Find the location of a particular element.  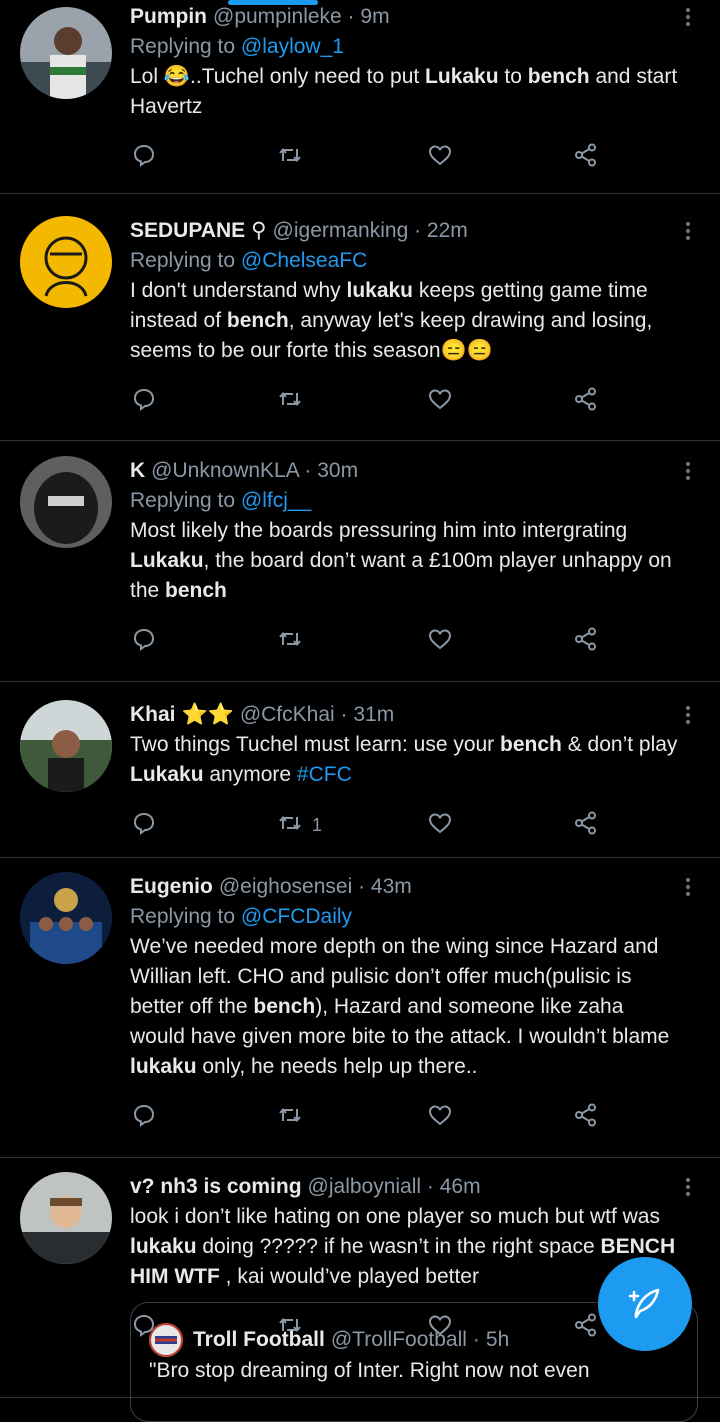

retweet-button: 1 is located at coordinates (299, 825).